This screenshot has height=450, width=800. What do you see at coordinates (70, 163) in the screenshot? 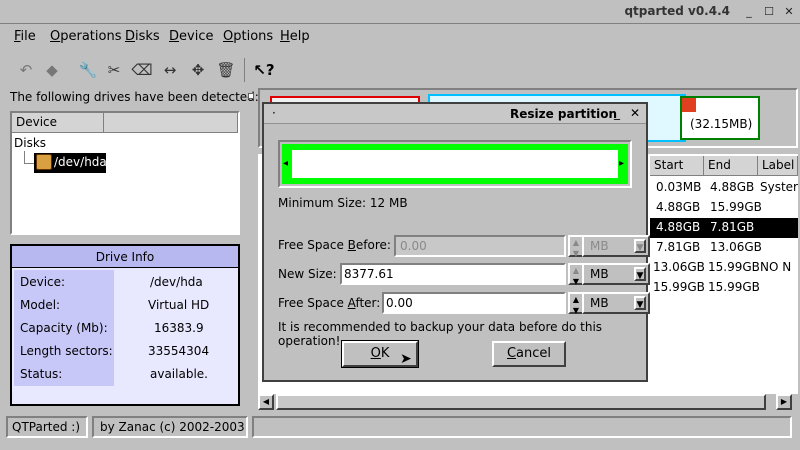
I see `tree-item-hda: /dev/hda` at bounding box center [70, 163].